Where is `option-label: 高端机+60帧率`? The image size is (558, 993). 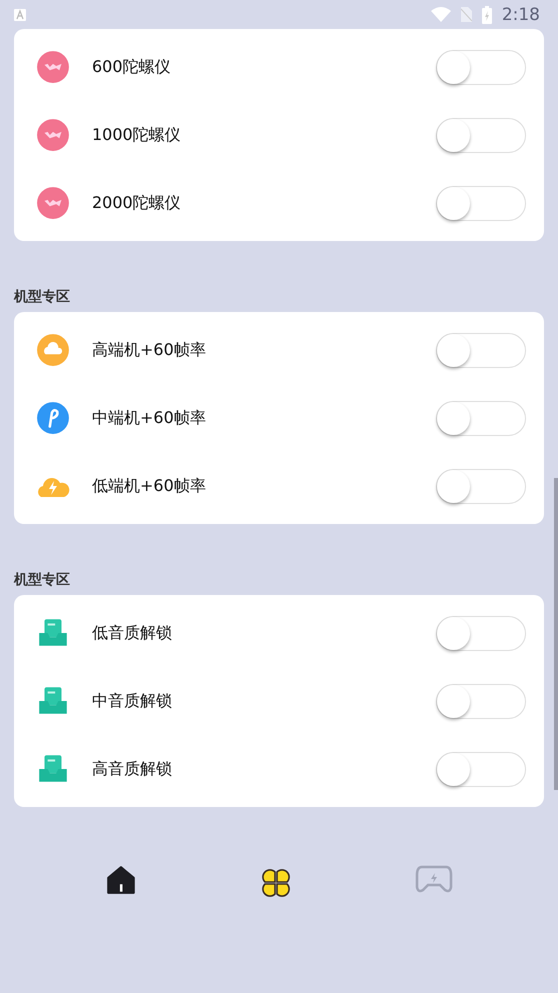
option-label: 高端机+60帧率 is located at coordinates (149, 350).